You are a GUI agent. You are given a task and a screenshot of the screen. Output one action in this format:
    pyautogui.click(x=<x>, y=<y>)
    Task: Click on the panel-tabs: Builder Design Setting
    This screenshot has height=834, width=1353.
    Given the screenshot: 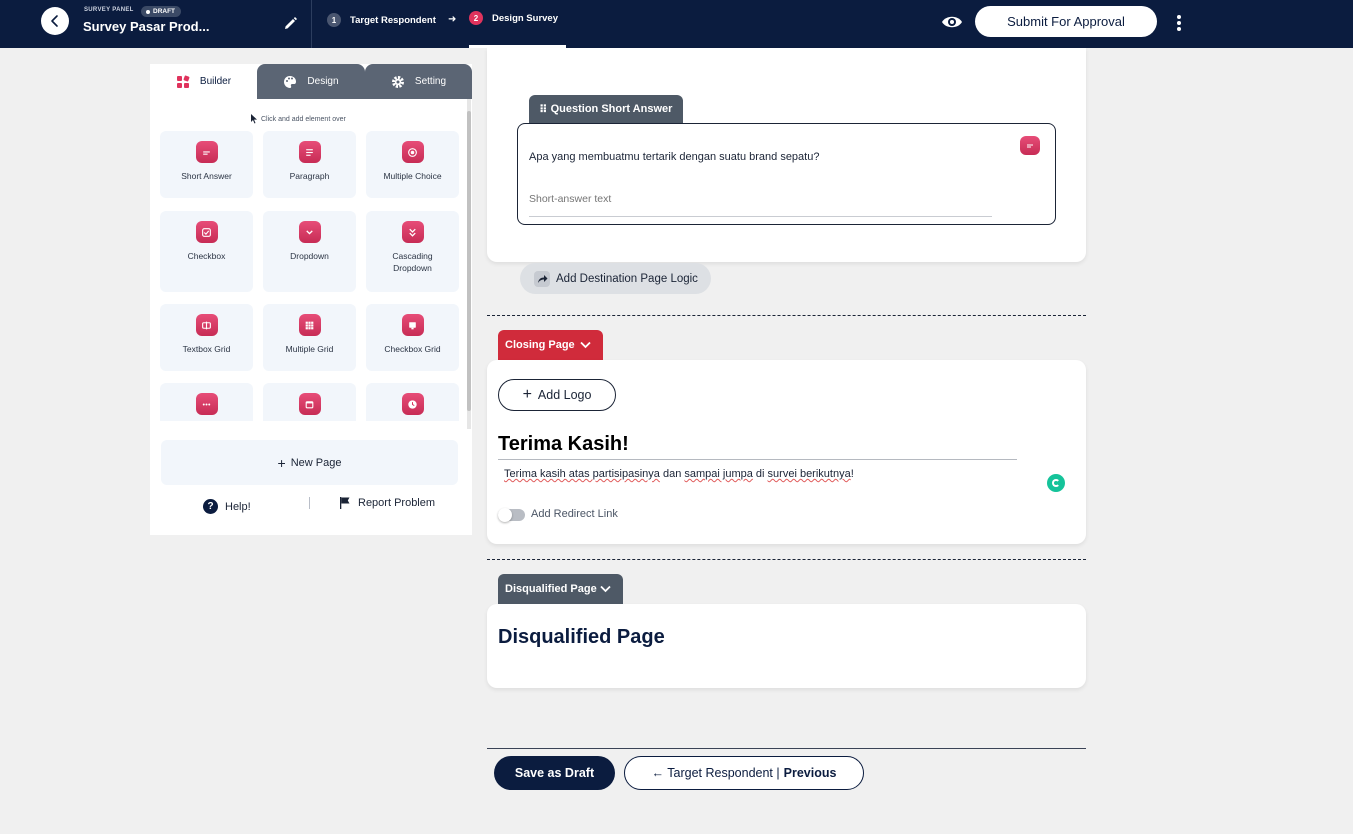 What is the action you would take?
    pyautogui.click(x=311, y=81)
    